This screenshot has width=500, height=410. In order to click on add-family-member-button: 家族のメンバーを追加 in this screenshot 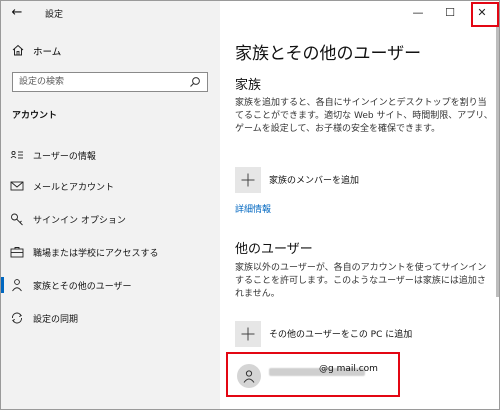, I will do `click(365, 180)`.